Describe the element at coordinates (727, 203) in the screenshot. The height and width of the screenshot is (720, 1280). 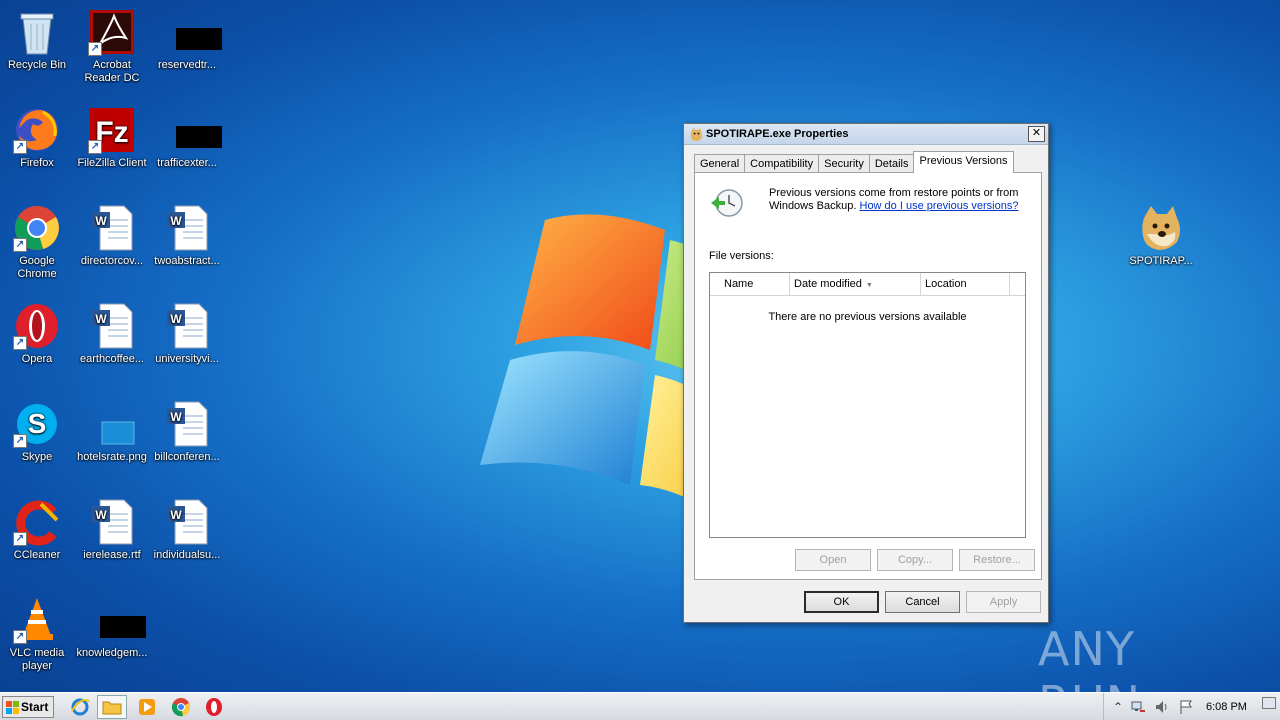
I see `restore-clock-icon` at that location.